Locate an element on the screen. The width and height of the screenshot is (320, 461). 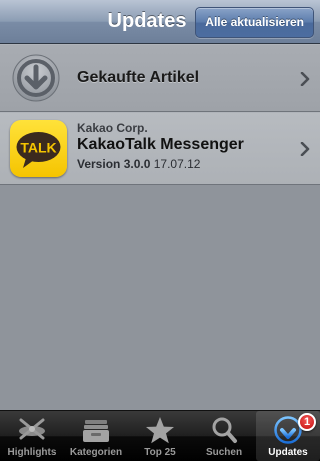
tab-search: Suchen is located at coordinates (224, 436).